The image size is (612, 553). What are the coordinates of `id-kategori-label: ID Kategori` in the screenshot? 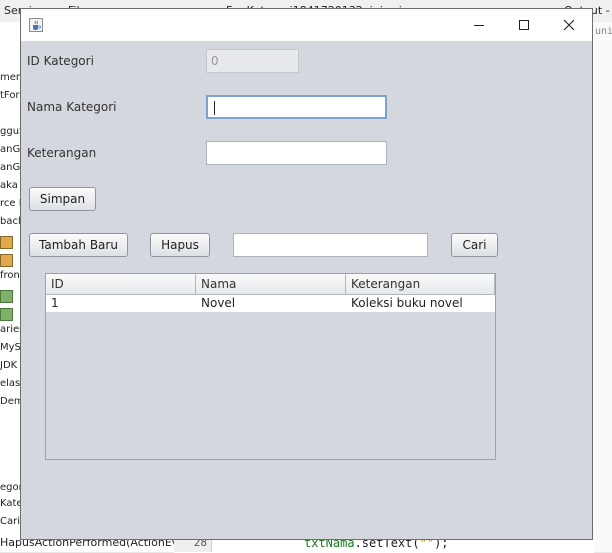 It's located at (60, 61).